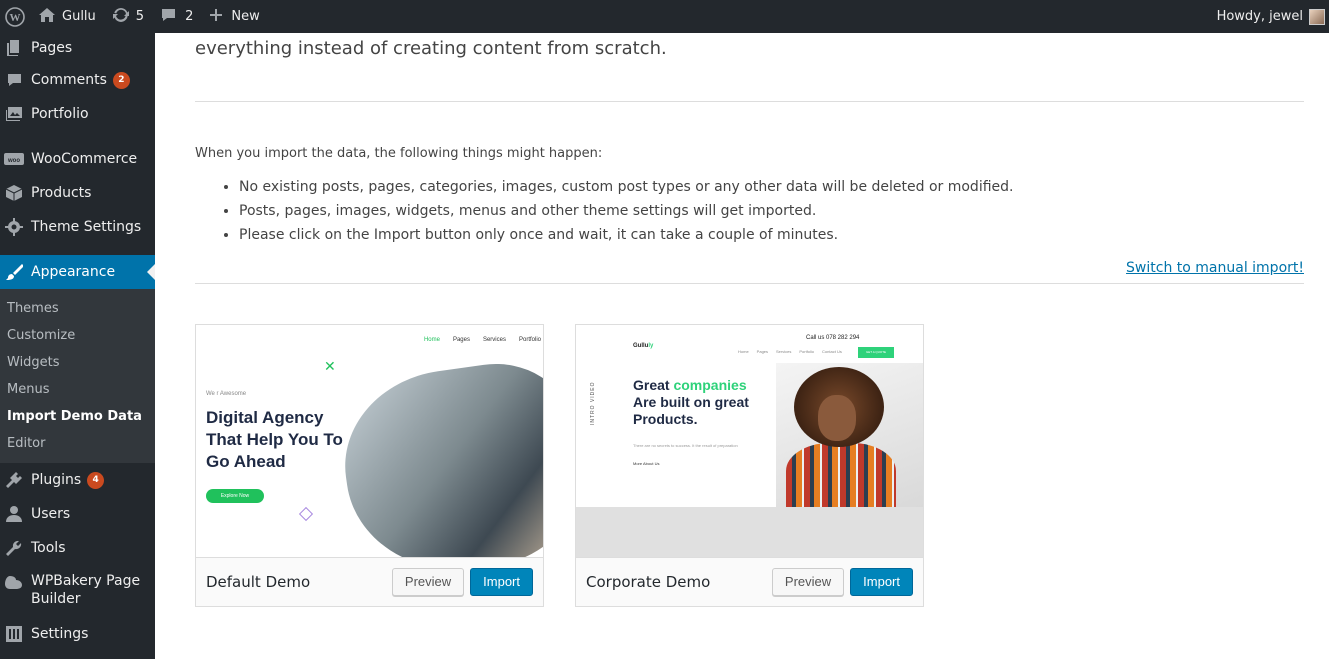 This screenshot has width=1329, height=659. I want to click on wrench-icon, so click(14, 548).